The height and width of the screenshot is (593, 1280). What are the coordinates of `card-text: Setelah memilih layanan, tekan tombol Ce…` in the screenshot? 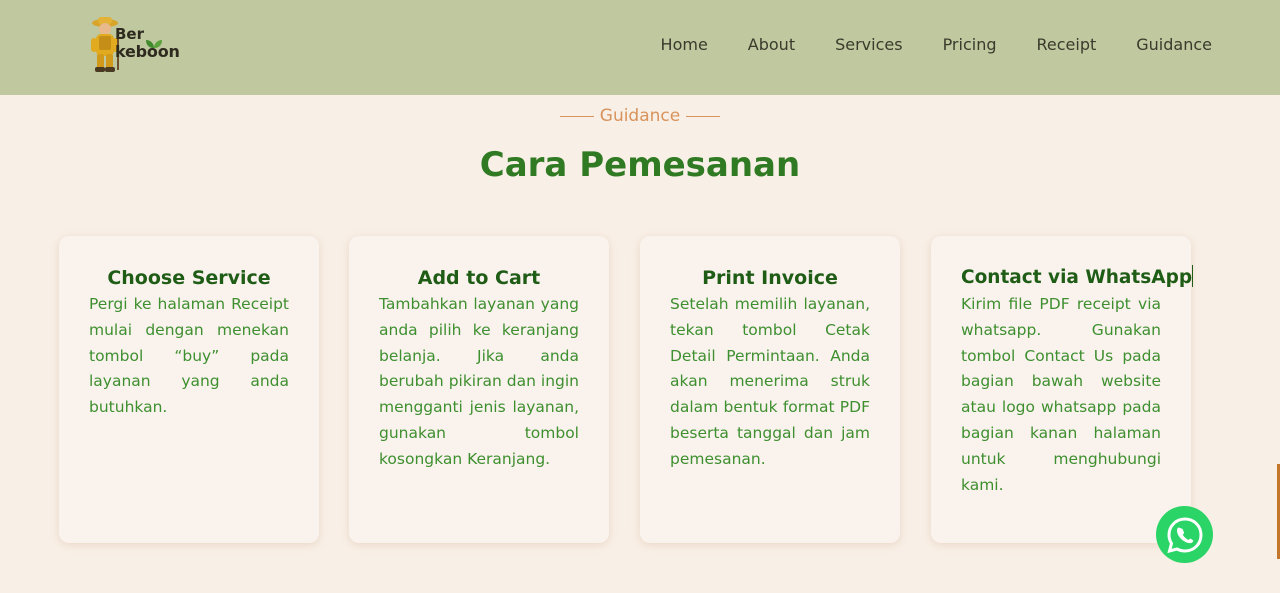 It's located at (770, 381).